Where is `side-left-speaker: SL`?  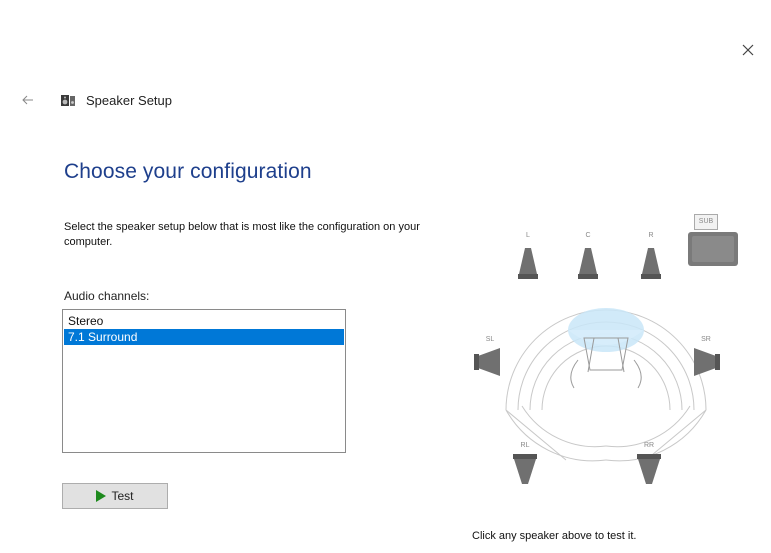 side-left-speaker: SL is located at coordinates (489, 358).